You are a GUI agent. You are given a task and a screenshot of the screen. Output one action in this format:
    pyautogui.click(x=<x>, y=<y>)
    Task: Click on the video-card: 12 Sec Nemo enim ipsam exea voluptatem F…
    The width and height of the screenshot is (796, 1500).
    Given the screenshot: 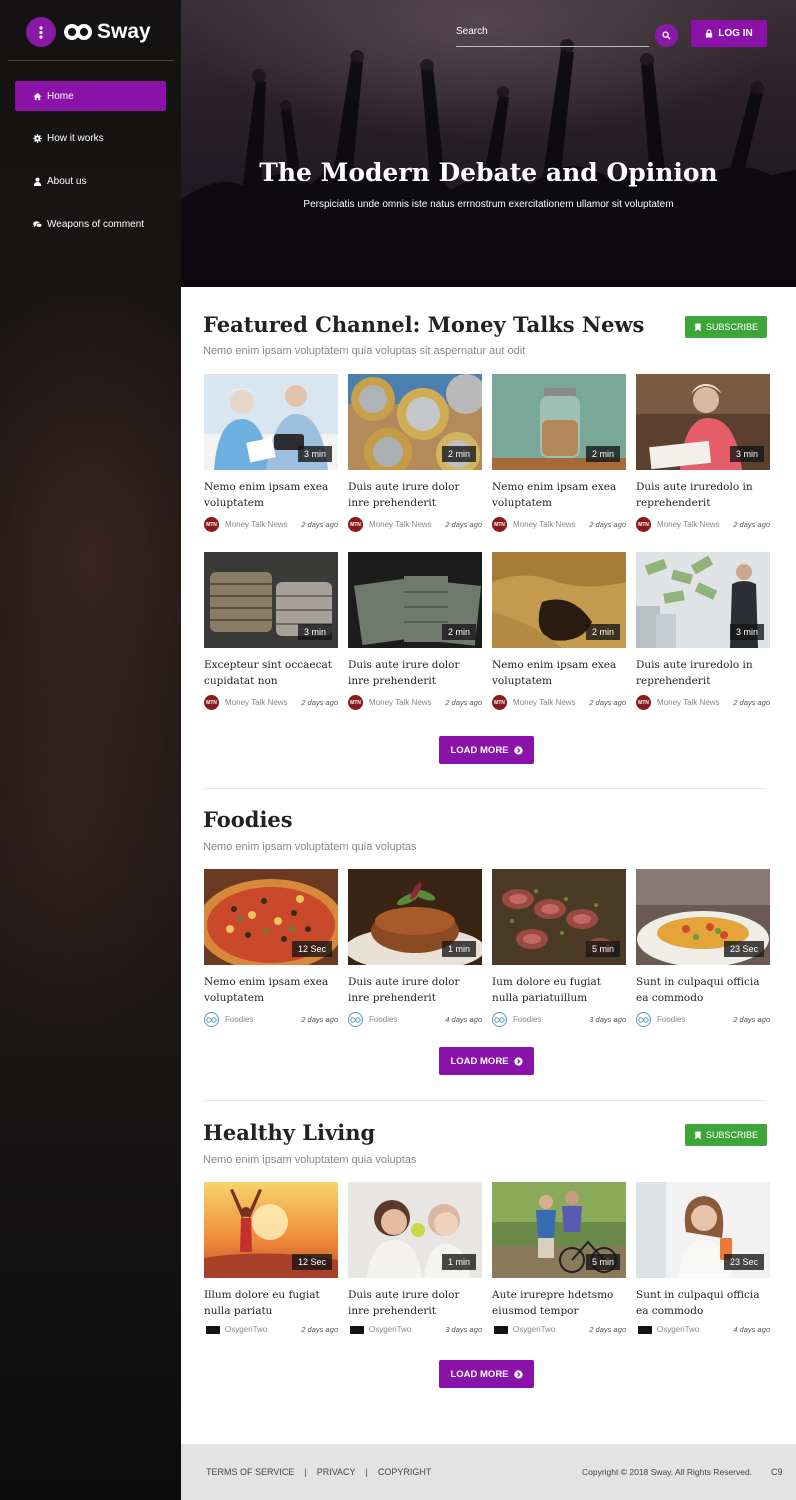 What is the action you would take?
    pyautogui.click(x=271, y=948)
    